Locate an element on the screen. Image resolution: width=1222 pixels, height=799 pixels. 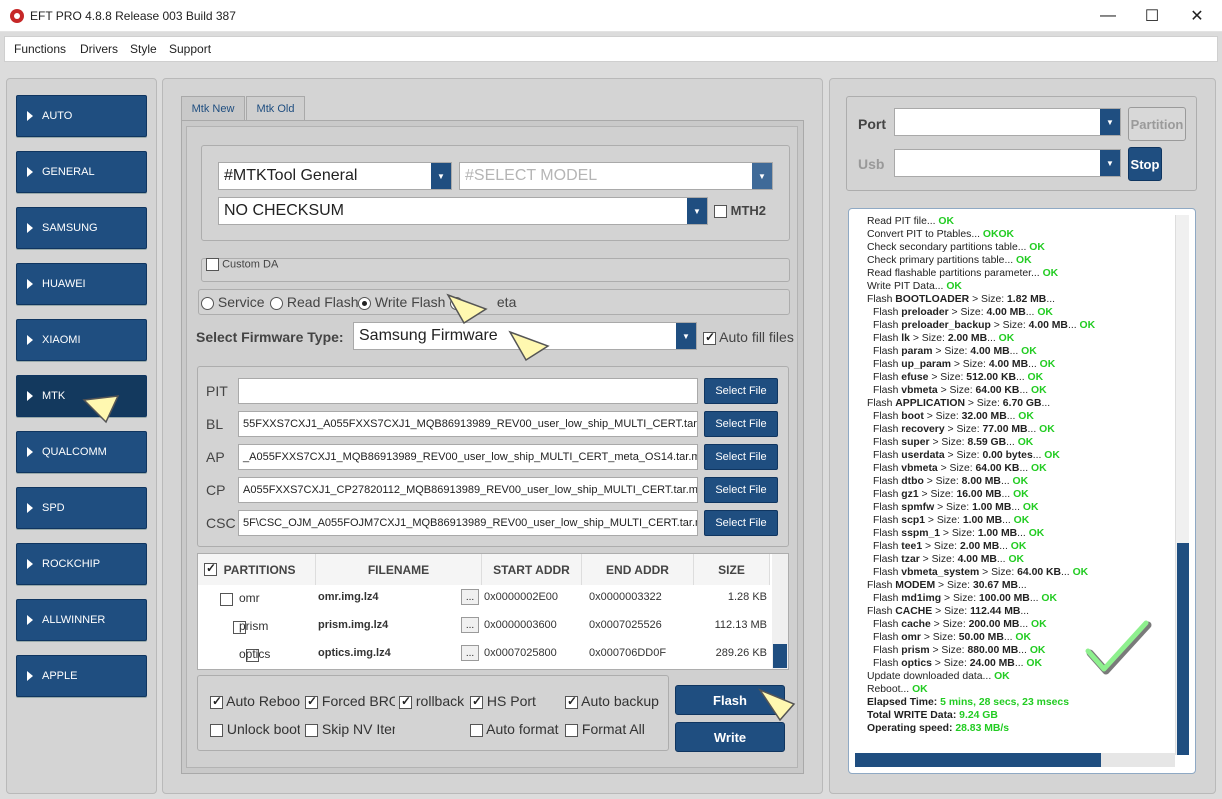
format-all-option: Format All is located at coordinates (615, 729).